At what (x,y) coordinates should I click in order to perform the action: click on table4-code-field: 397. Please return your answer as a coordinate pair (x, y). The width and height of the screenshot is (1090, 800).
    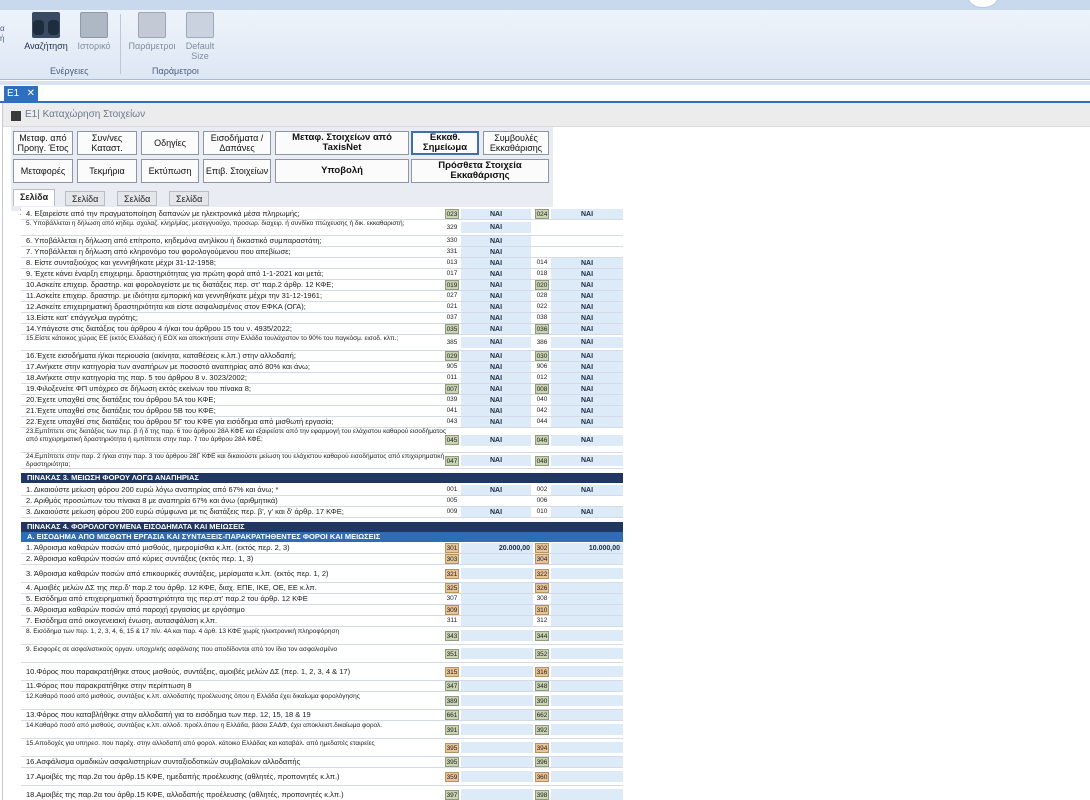
    Looking at the image, I should click on (452, 794).